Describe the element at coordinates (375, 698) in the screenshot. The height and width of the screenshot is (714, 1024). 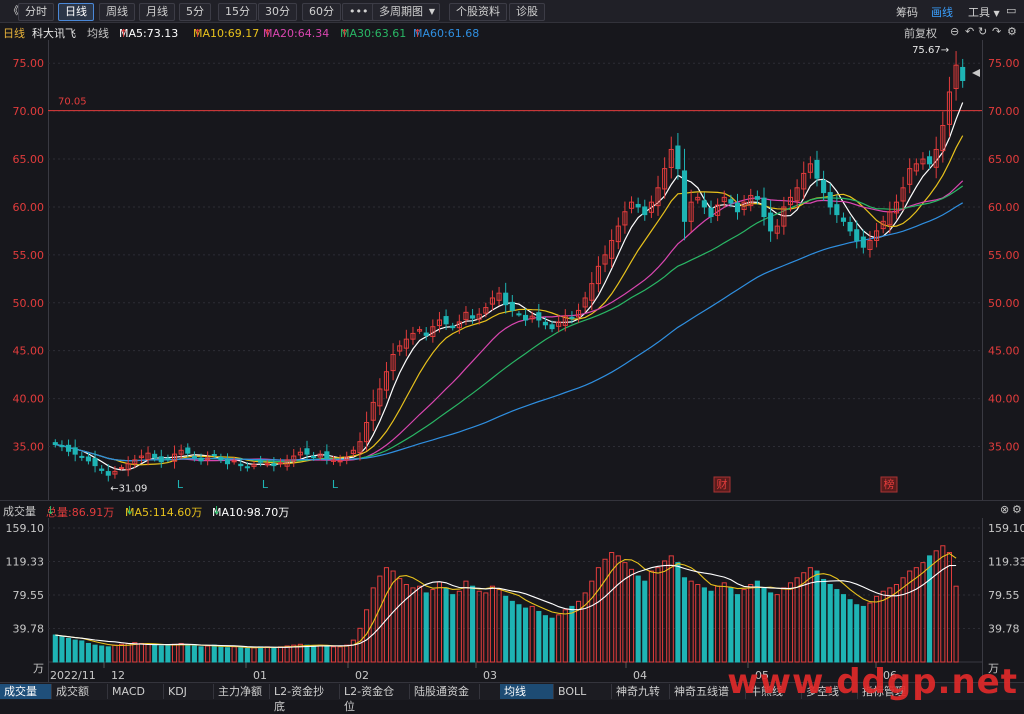
I see `indicator-tab-6: L2-资金仓位` at that location.